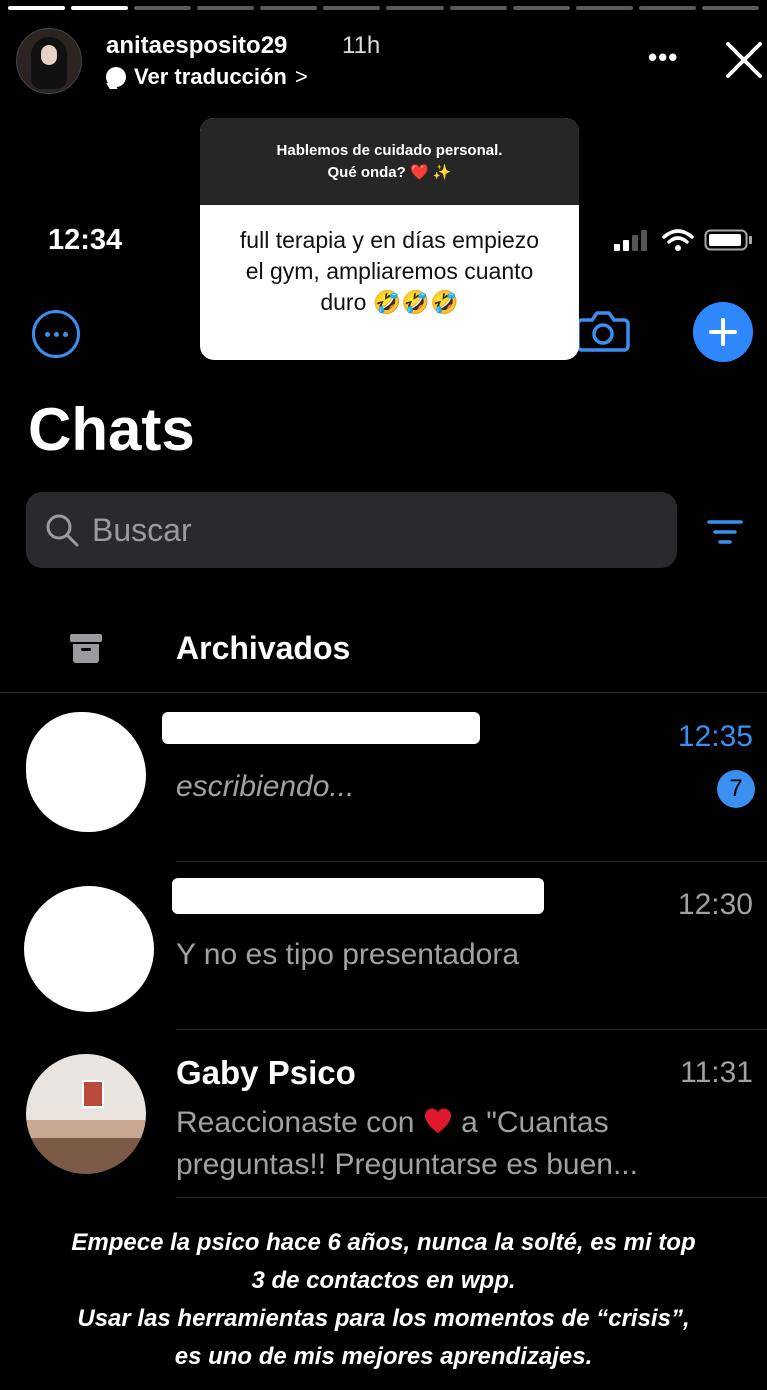  I want to click on chevron-right-icon: >, so click(301, 76).